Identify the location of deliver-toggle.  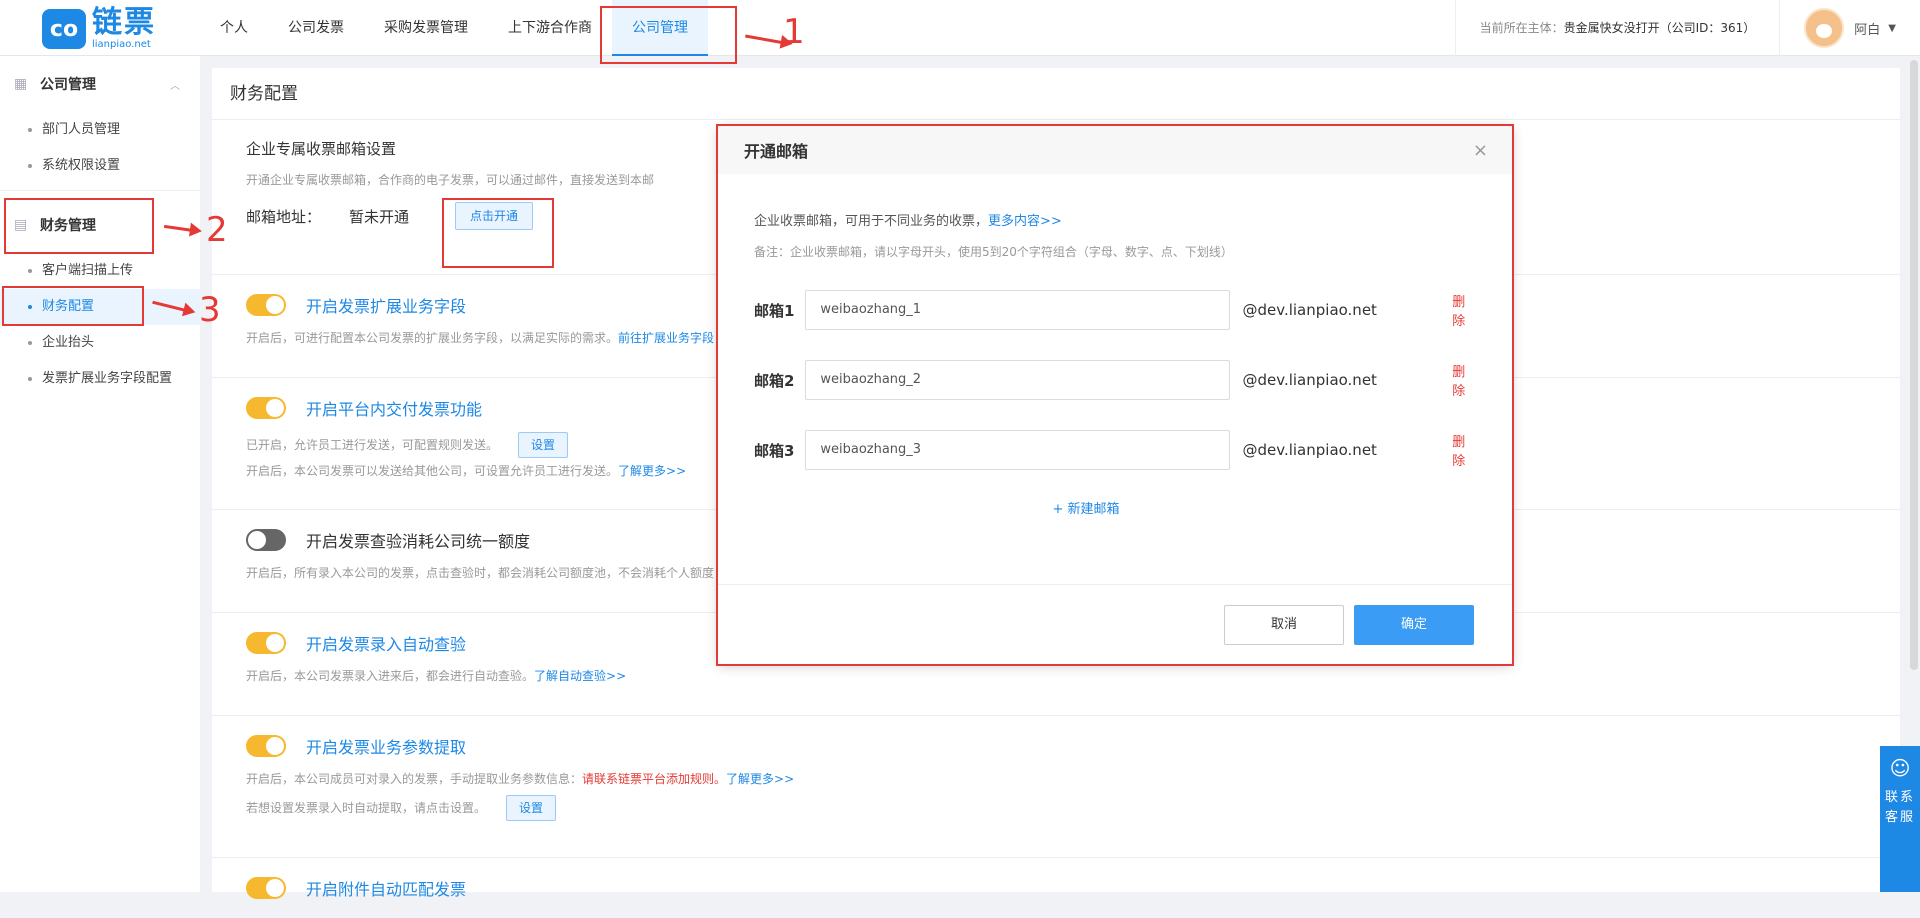
(266, 408).